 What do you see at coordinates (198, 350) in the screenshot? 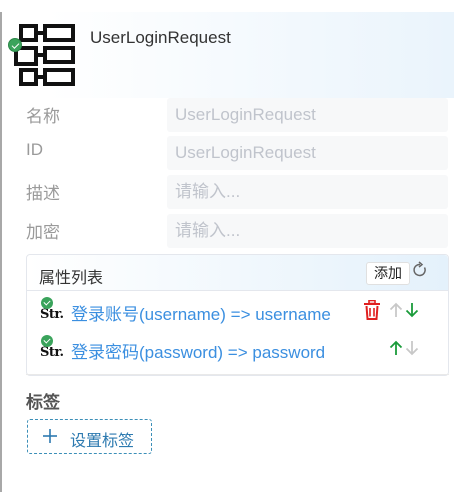
I see `attribute-link: 登录密码(password) => password` at bounding box center [198, 350].